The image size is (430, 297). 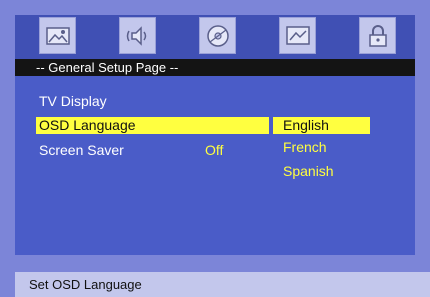 I want to click on tab-audio, so click(x=137, y=35).